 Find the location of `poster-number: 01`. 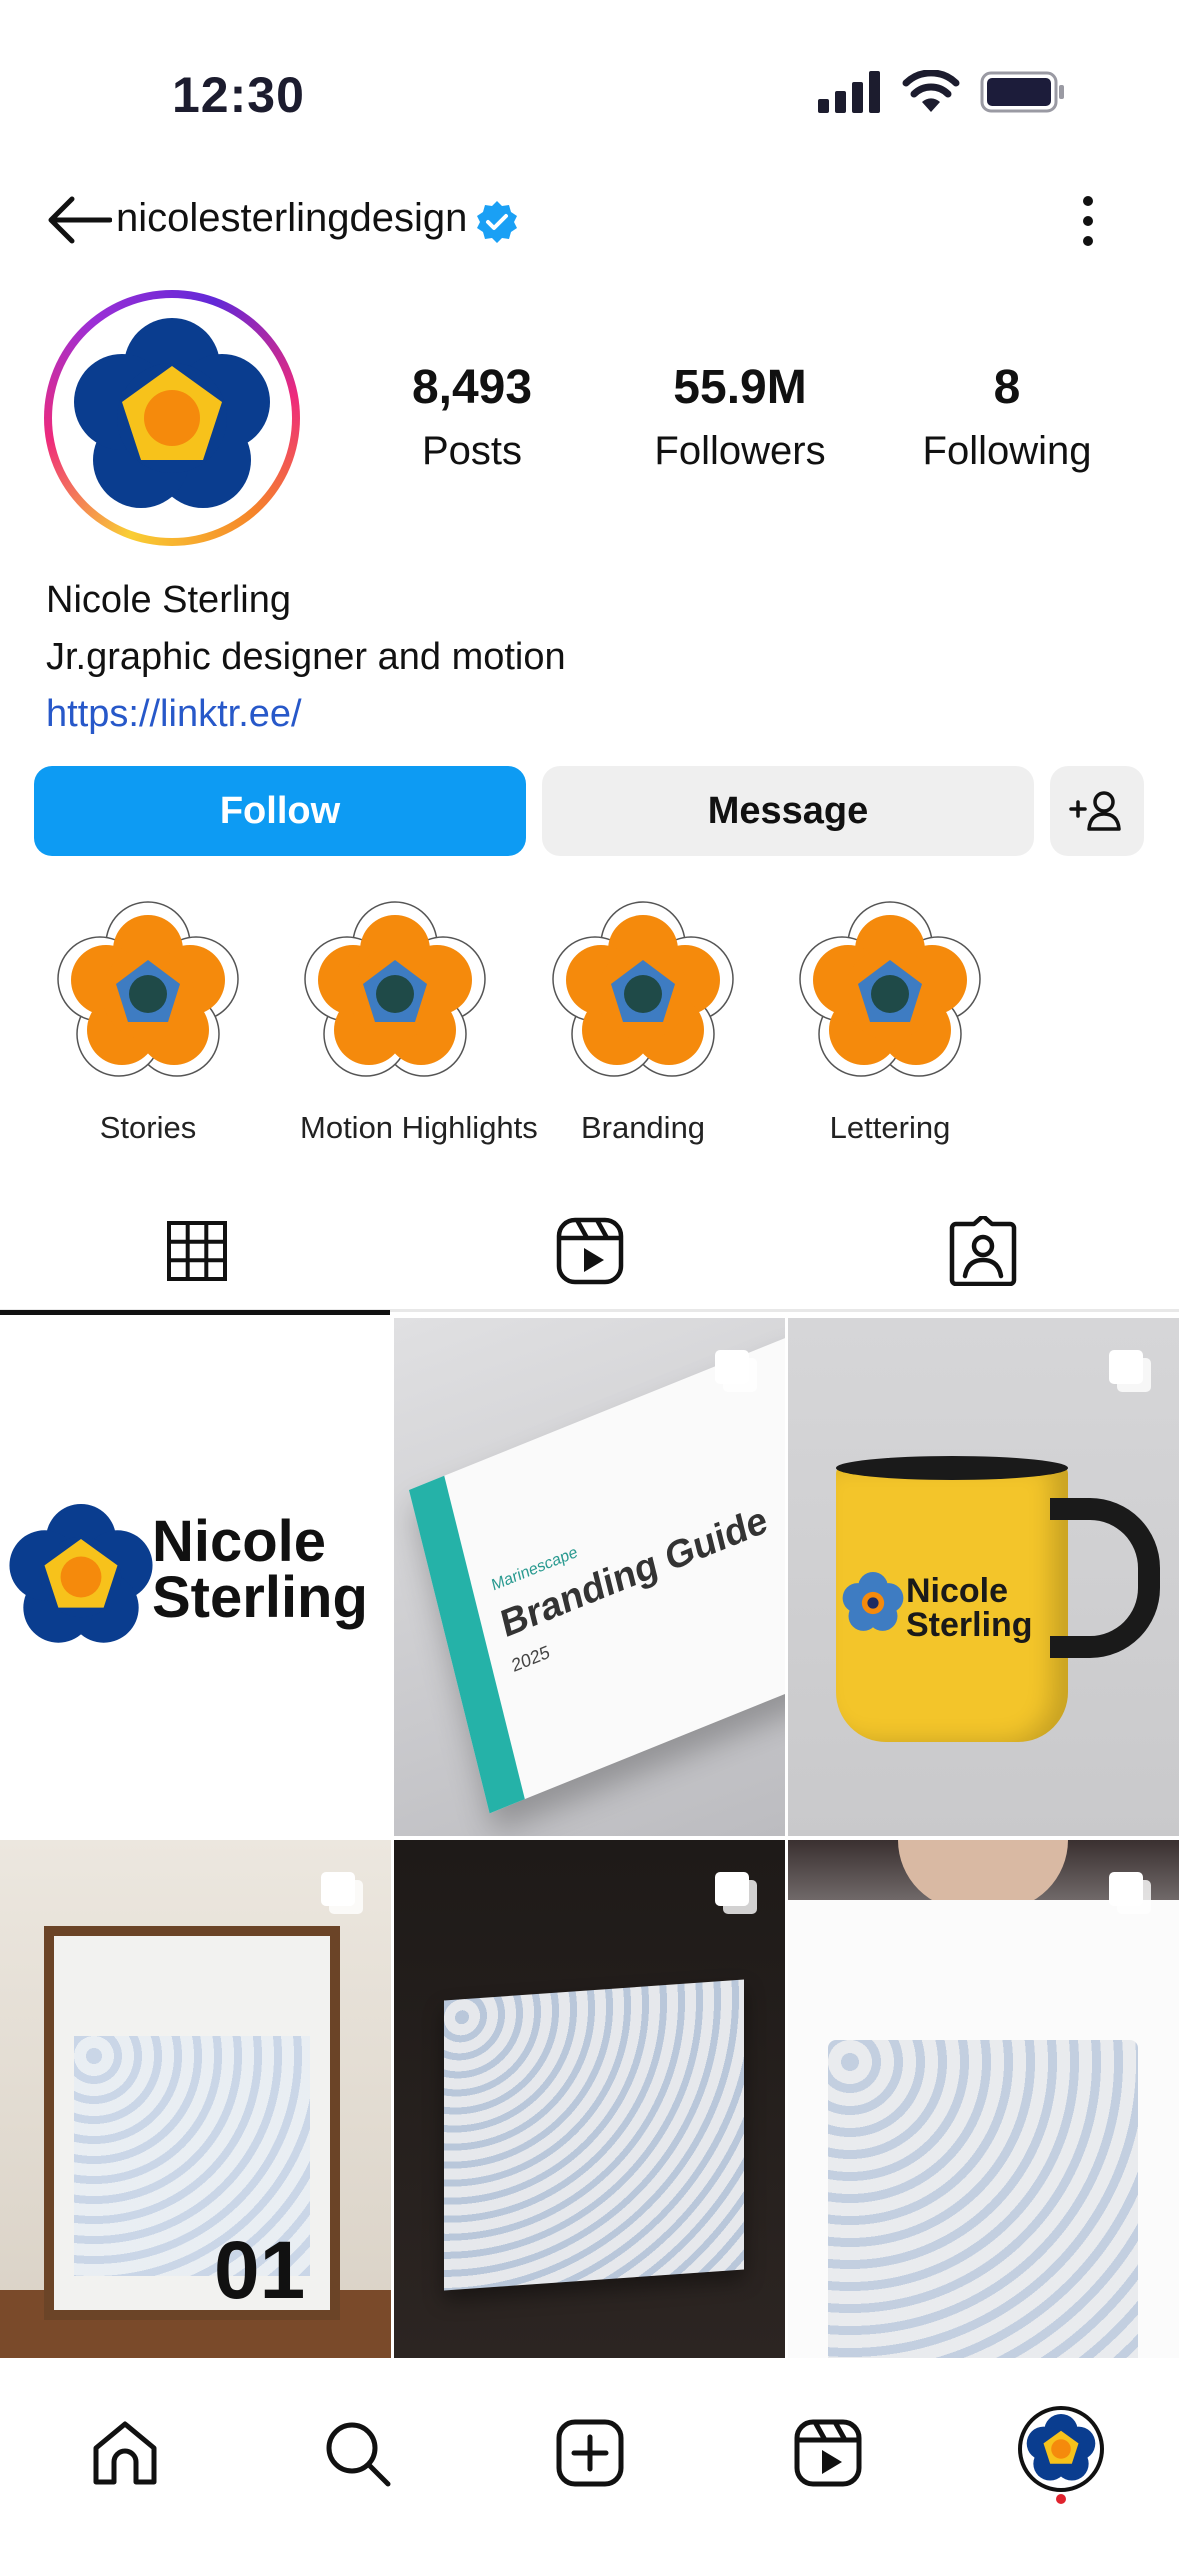

poster-number: 01 is located at coordinates (260, 2270).